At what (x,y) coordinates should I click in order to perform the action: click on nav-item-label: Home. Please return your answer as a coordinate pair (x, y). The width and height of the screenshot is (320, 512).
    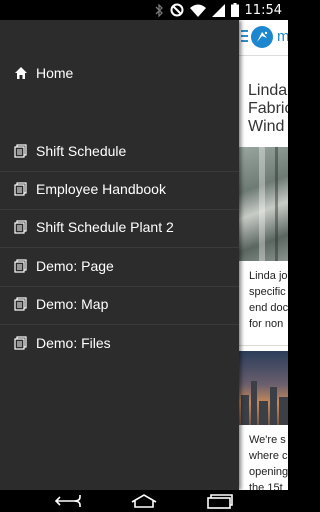
    Looking at the image, I should click on (55, 73).